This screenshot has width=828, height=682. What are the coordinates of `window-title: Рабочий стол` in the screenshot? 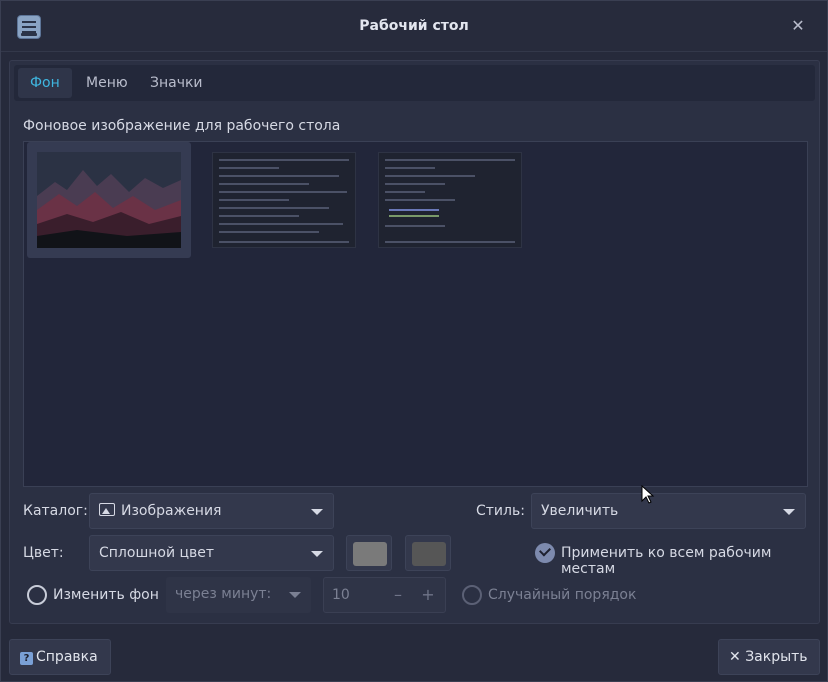 It's located at (414, 26).